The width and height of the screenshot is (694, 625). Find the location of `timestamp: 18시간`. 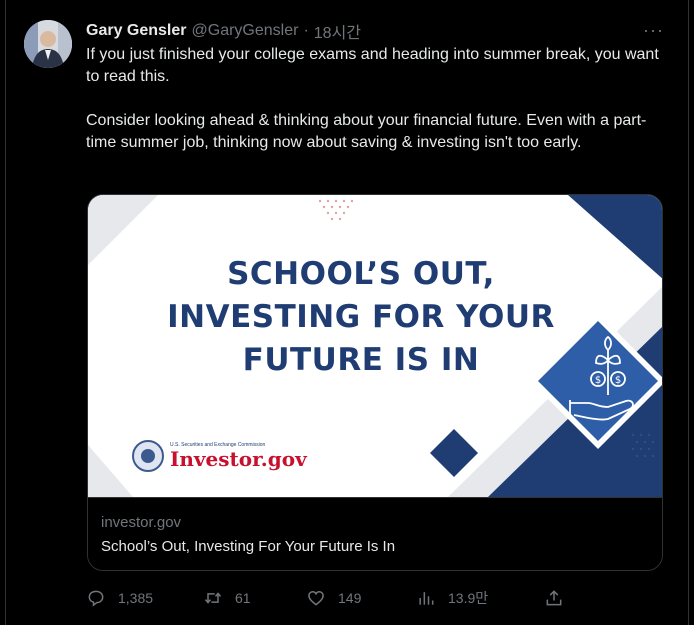

timestamp: 18시간 is located at coordinates (337, 31).